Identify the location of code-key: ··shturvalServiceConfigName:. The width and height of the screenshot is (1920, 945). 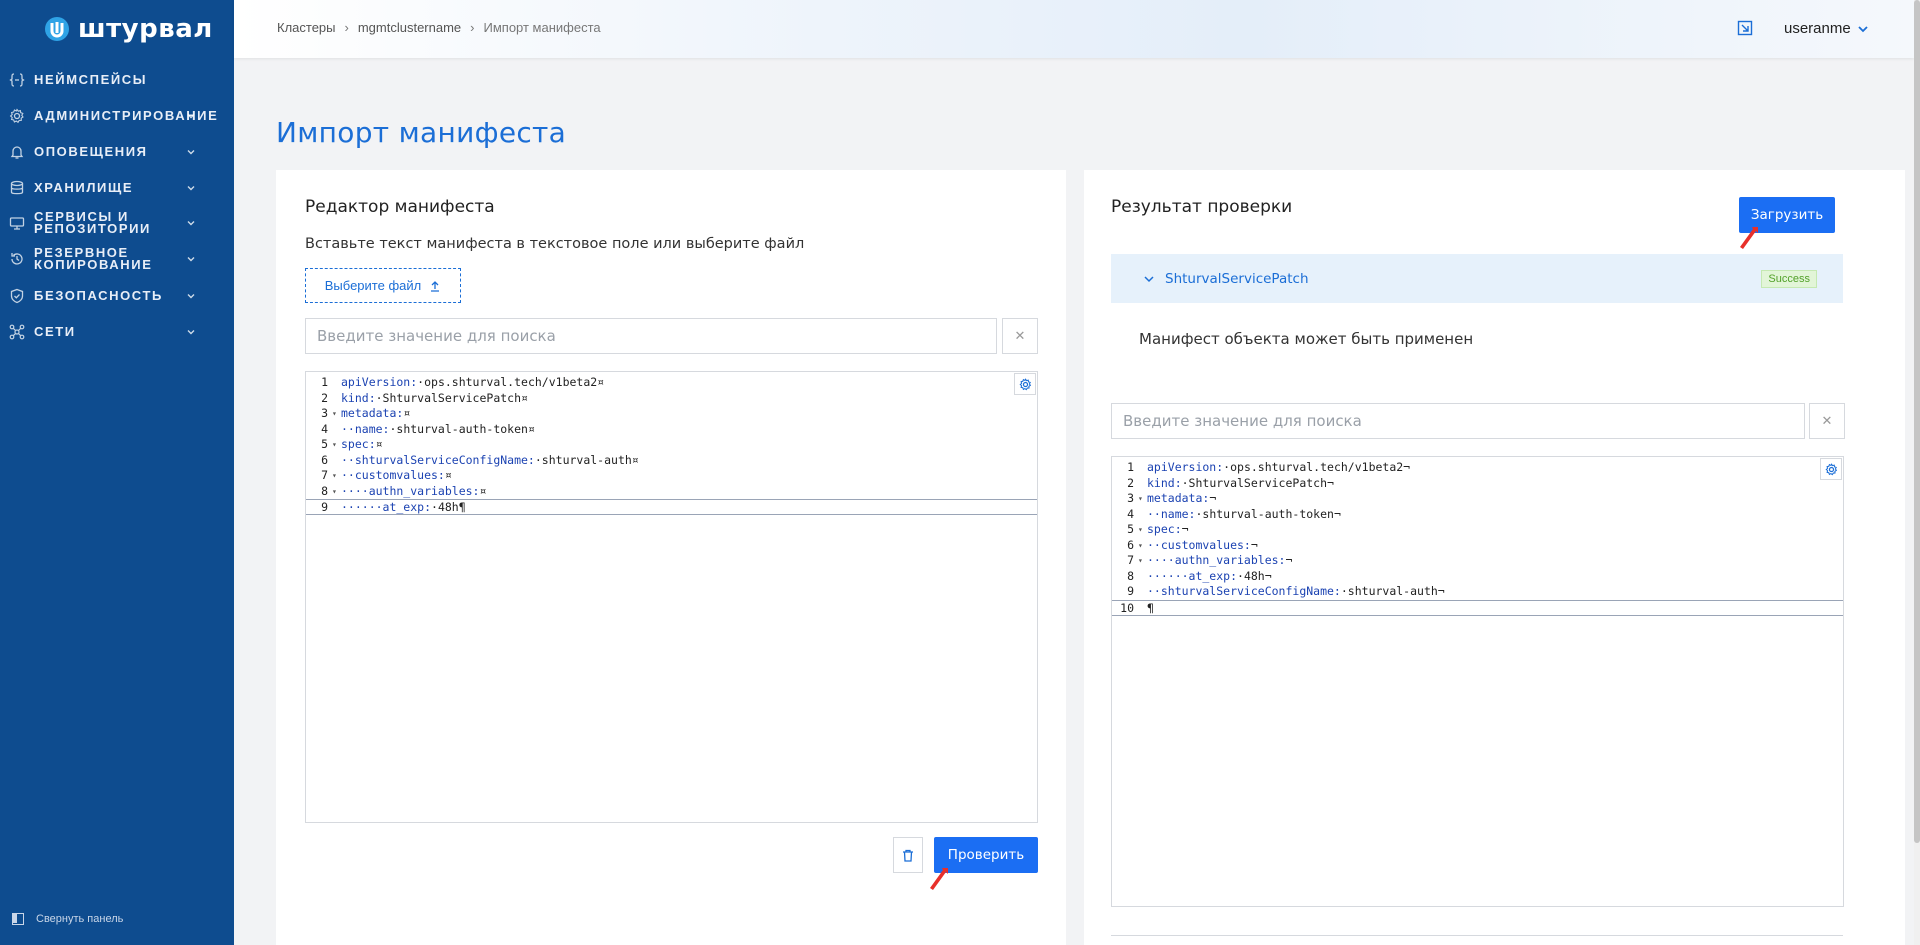
(438, 459).